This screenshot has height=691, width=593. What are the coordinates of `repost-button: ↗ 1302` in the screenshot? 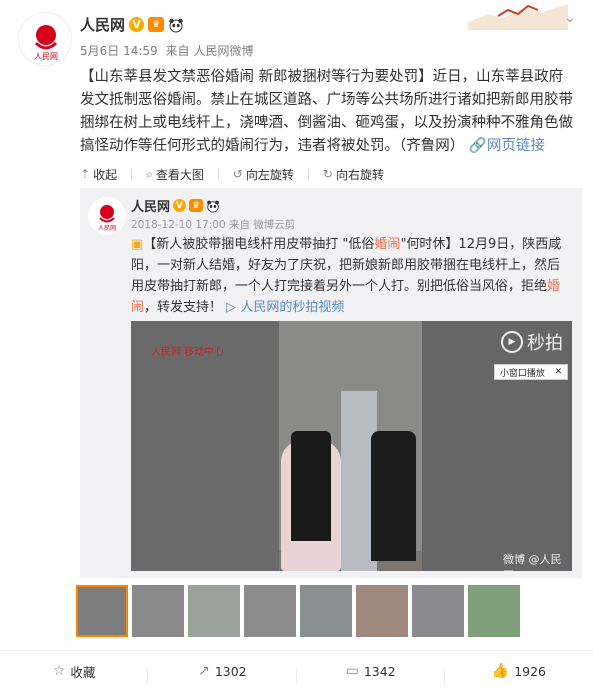 It's located at (222, 674).